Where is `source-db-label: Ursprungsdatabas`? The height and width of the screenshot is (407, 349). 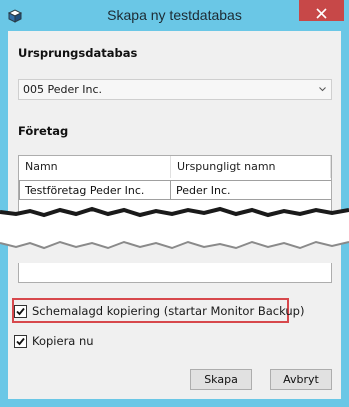
source-db-label: Ursprungsdatabas is located at coordinates (78, 53).